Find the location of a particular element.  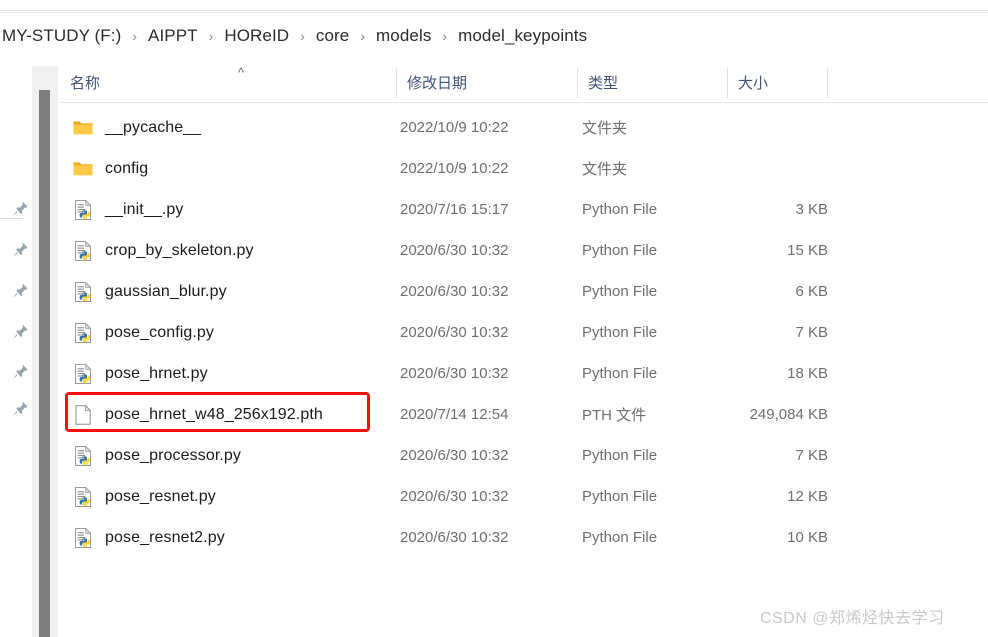

column-header-type: 类型 is located at coordinates (652, 82).